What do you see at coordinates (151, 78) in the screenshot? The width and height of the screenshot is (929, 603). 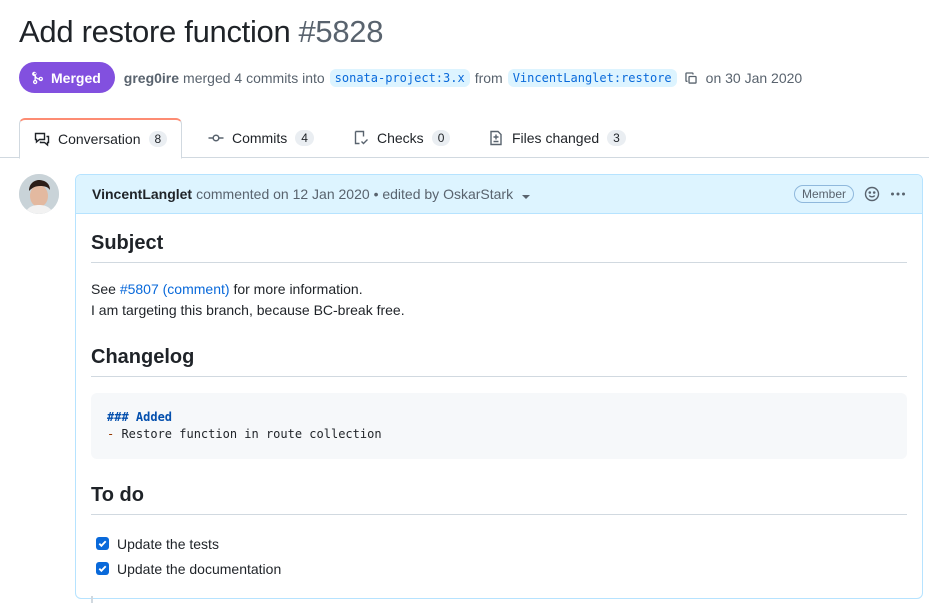 I see `merger-link: greg0ire` at bounding box center [151, 78].